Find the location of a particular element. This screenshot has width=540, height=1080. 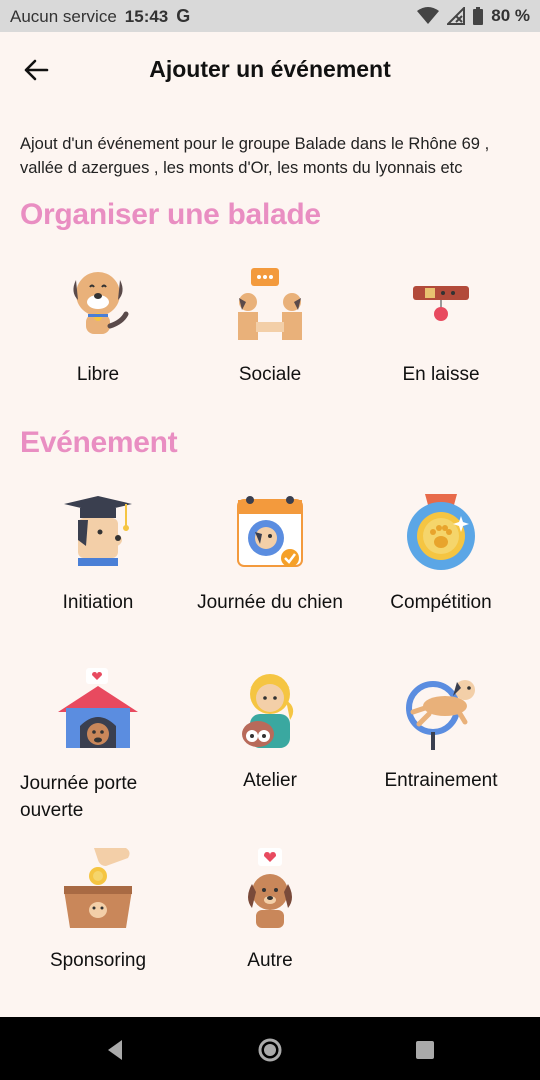

option-entrainement: Entrainement is located at coordinates (441, 730).